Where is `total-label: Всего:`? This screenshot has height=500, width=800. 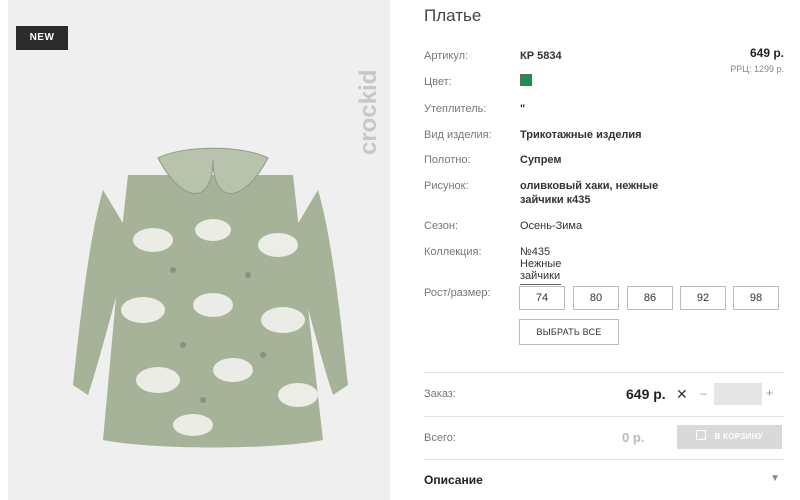
total-label: Всего: is located at coordinates (440, 438).